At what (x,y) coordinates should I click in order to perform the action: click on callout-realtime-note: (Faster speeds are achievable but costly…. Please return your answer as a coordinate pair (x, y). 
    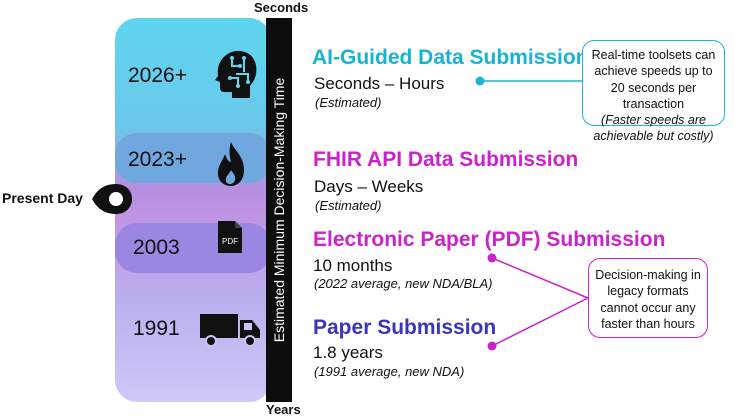
    Looking at the image, I should click on (653, 128).